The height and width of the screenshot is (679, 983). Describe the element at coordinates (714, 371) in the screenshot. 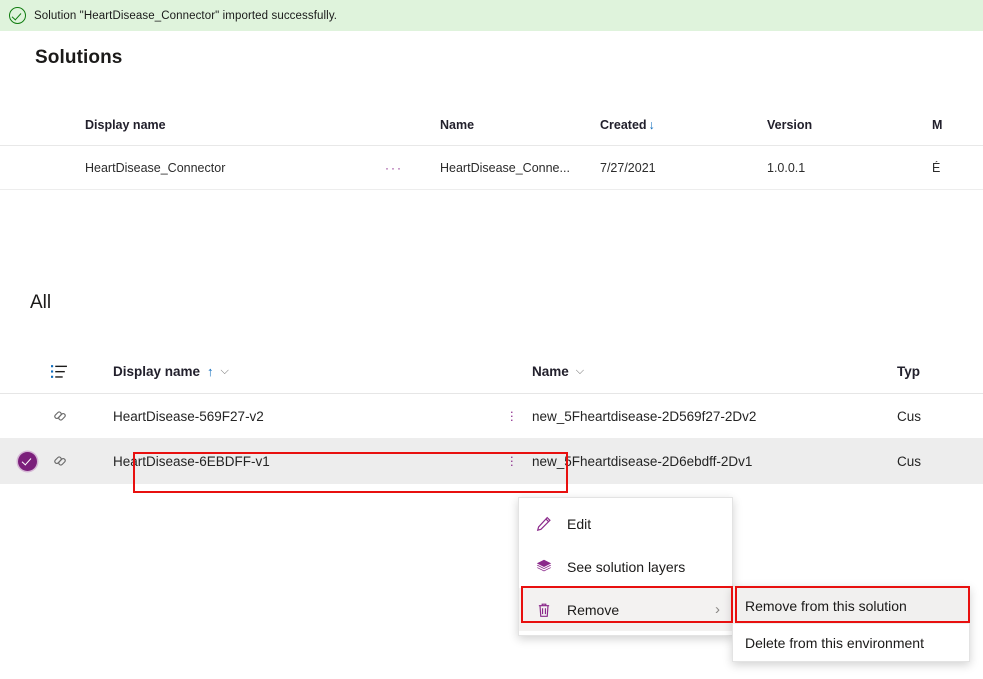

I see `column-header-all-name: Name ⌵` at that location.